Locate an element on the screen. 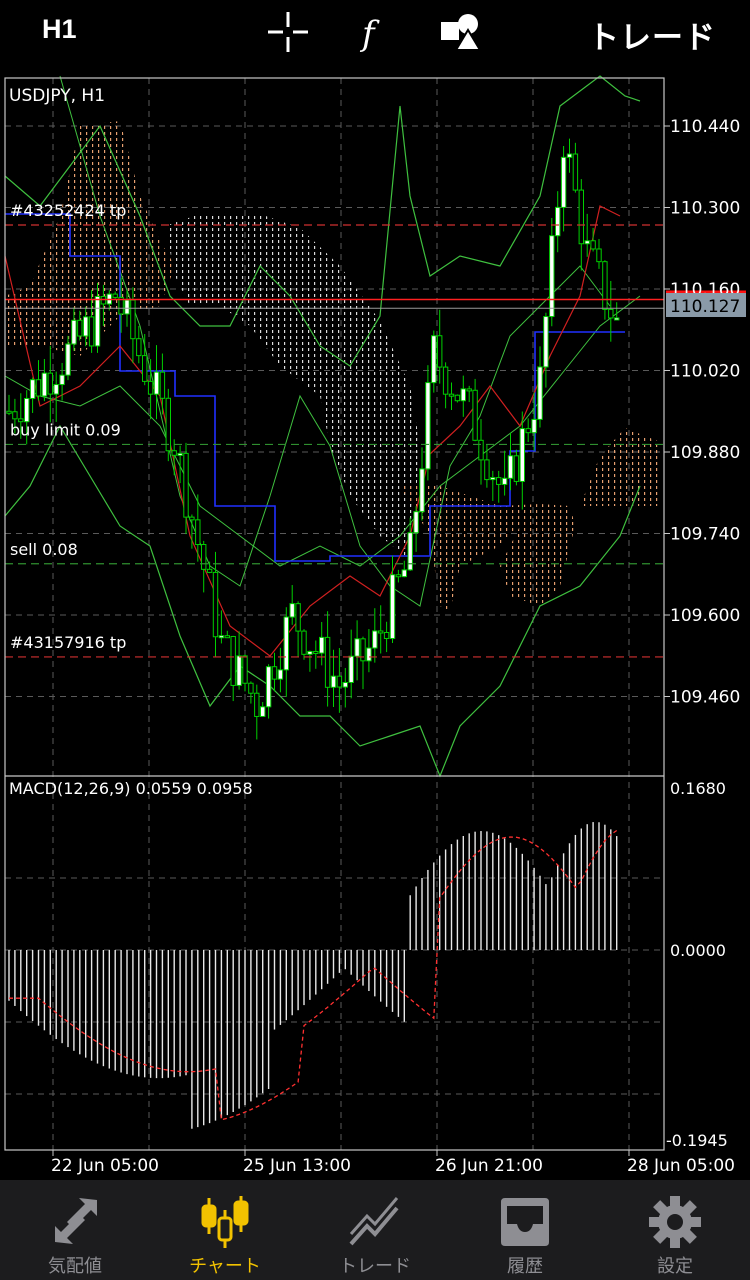 The height and width of the screenshot is (1280, 750). timeframe-button: H1 is located at coordinates (59, 29).